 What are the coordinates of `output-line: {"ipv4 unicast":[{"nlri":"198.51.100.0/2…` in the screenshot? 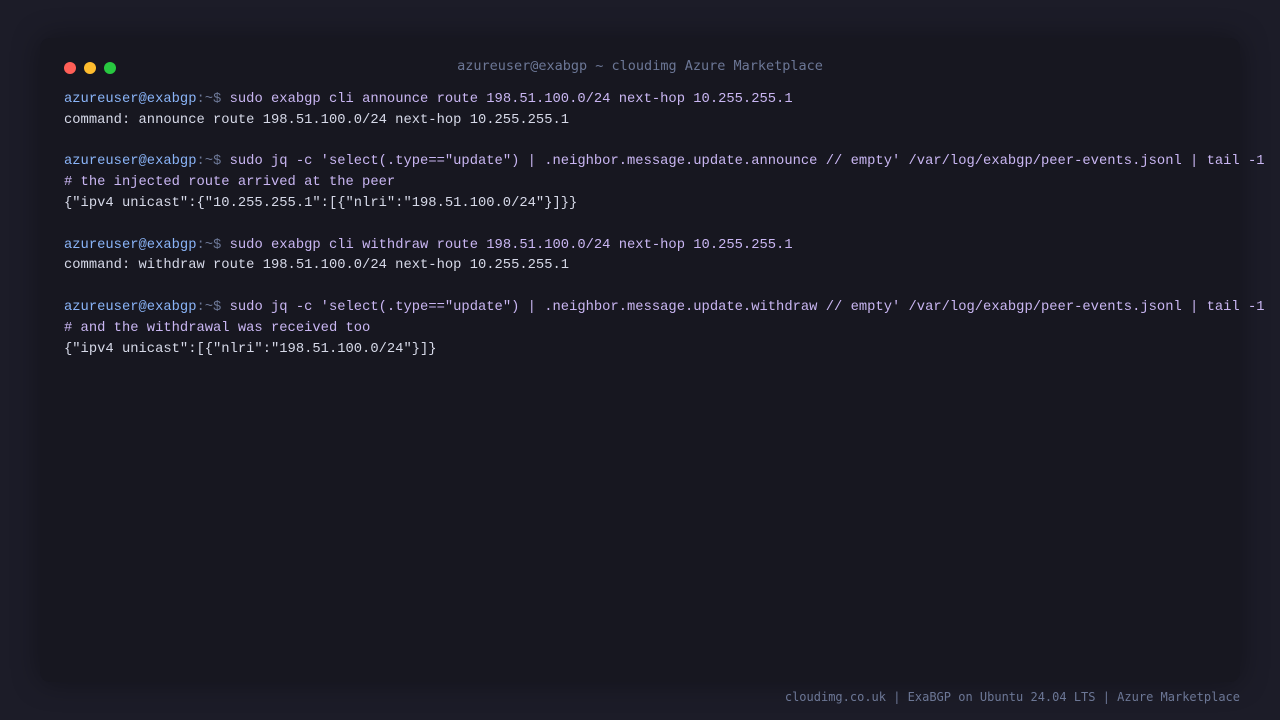 It's located at (250, 349).